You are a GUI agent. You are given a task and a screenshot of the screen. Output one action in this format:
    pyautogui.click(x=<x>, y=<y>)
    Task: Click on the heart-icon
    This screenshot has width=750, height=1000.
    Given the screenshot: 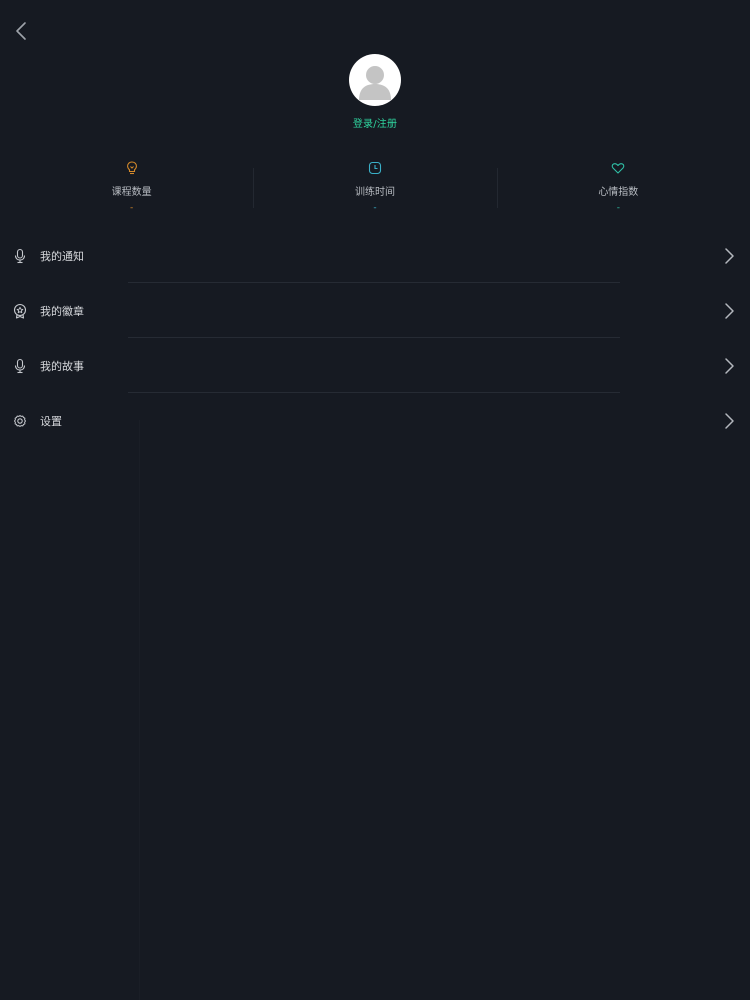 What is the action you would take?
    pyautogui.click(x=618, y=168)
    